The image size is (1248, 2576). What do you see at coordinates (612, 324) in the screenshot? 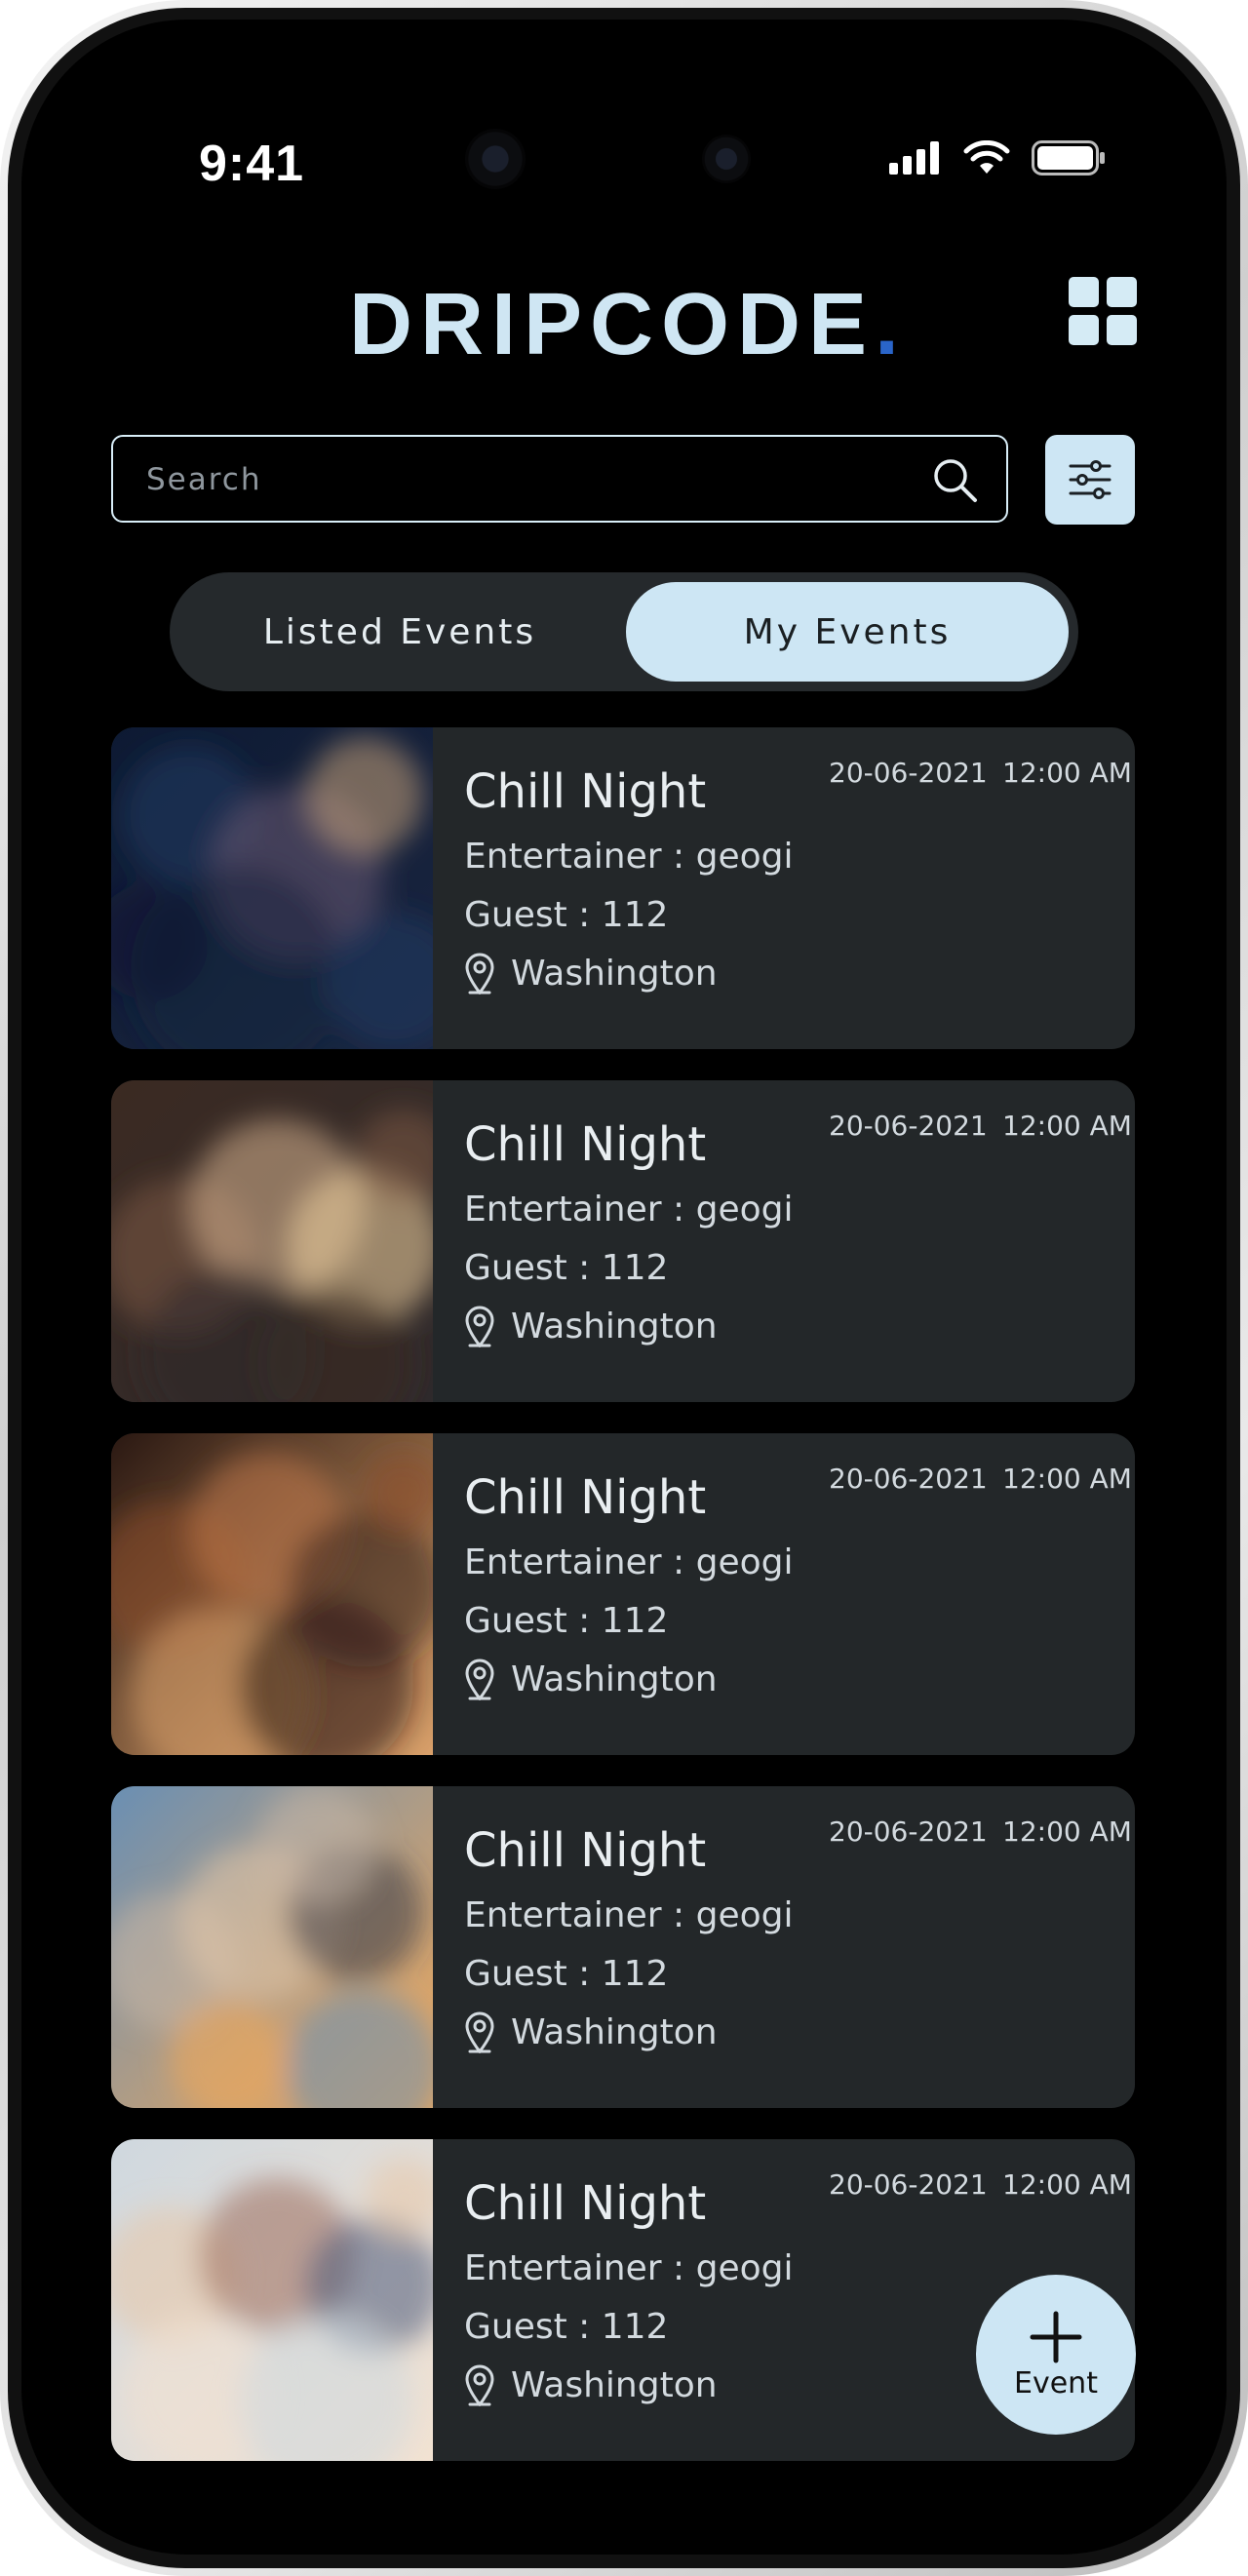
I see `logo-text: DRIPCODE` at bounding box center [612, 324].